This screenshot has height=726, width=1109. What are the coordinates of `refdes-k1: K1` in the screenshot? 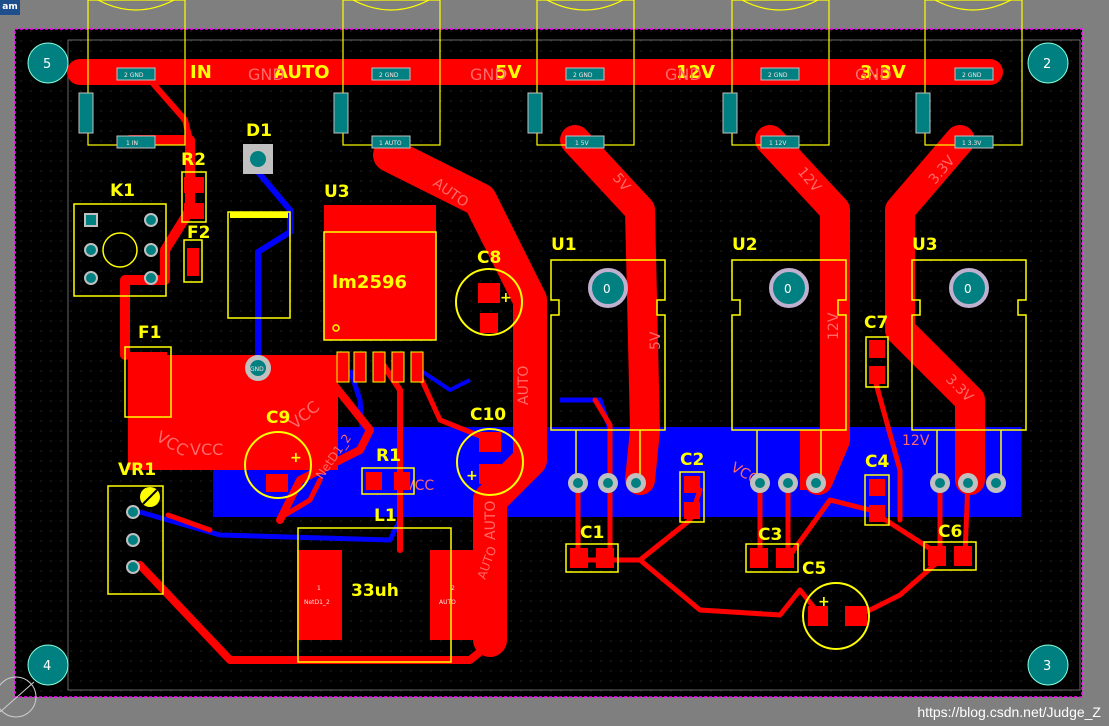 It's located at (122, 191).